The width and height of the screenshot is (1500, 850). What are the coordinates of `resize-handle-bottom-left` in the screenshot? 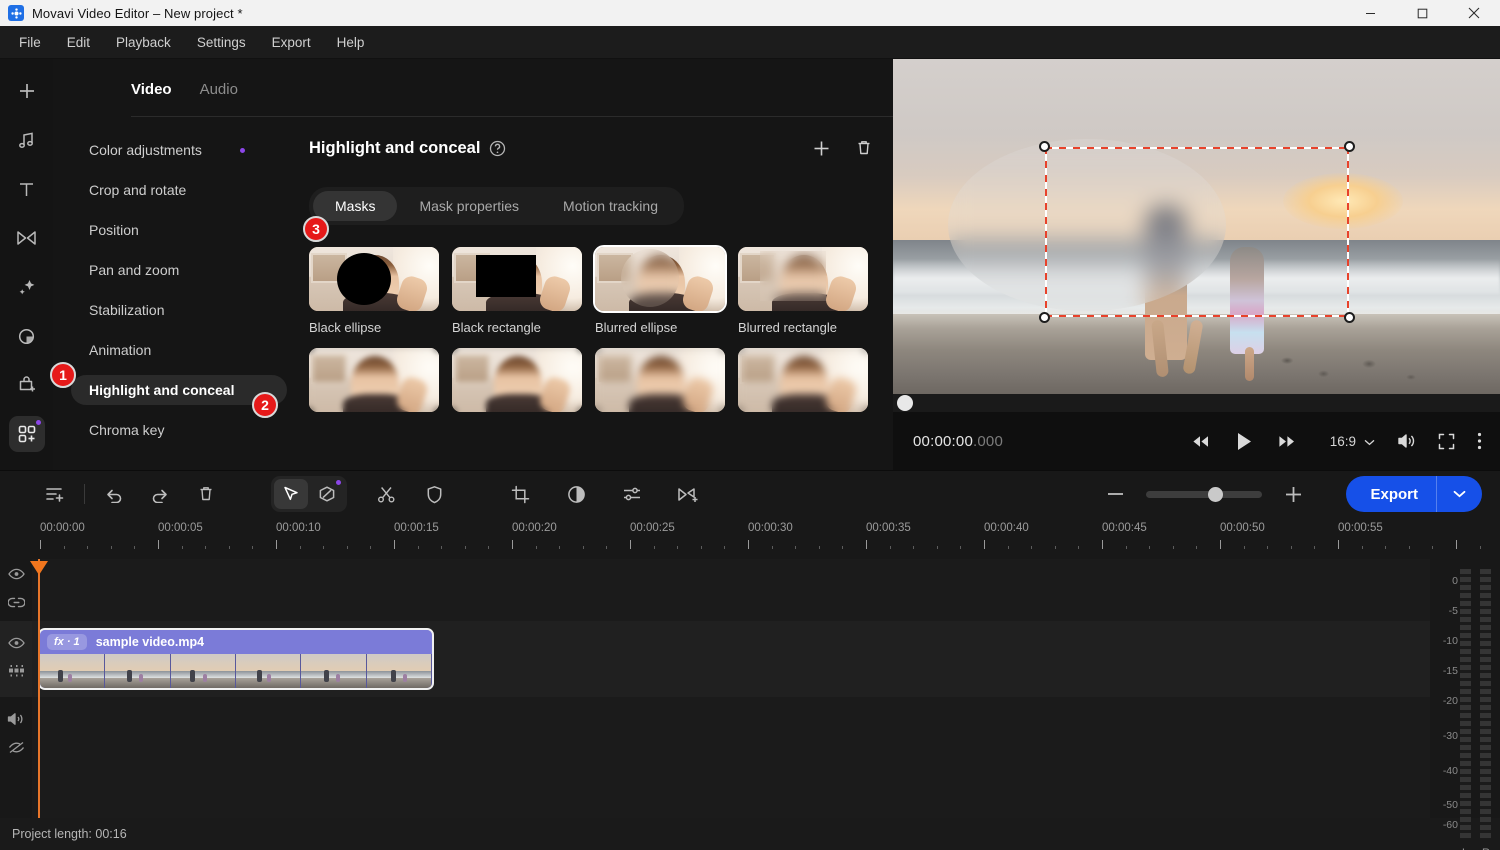 It's located at (1044, 317).